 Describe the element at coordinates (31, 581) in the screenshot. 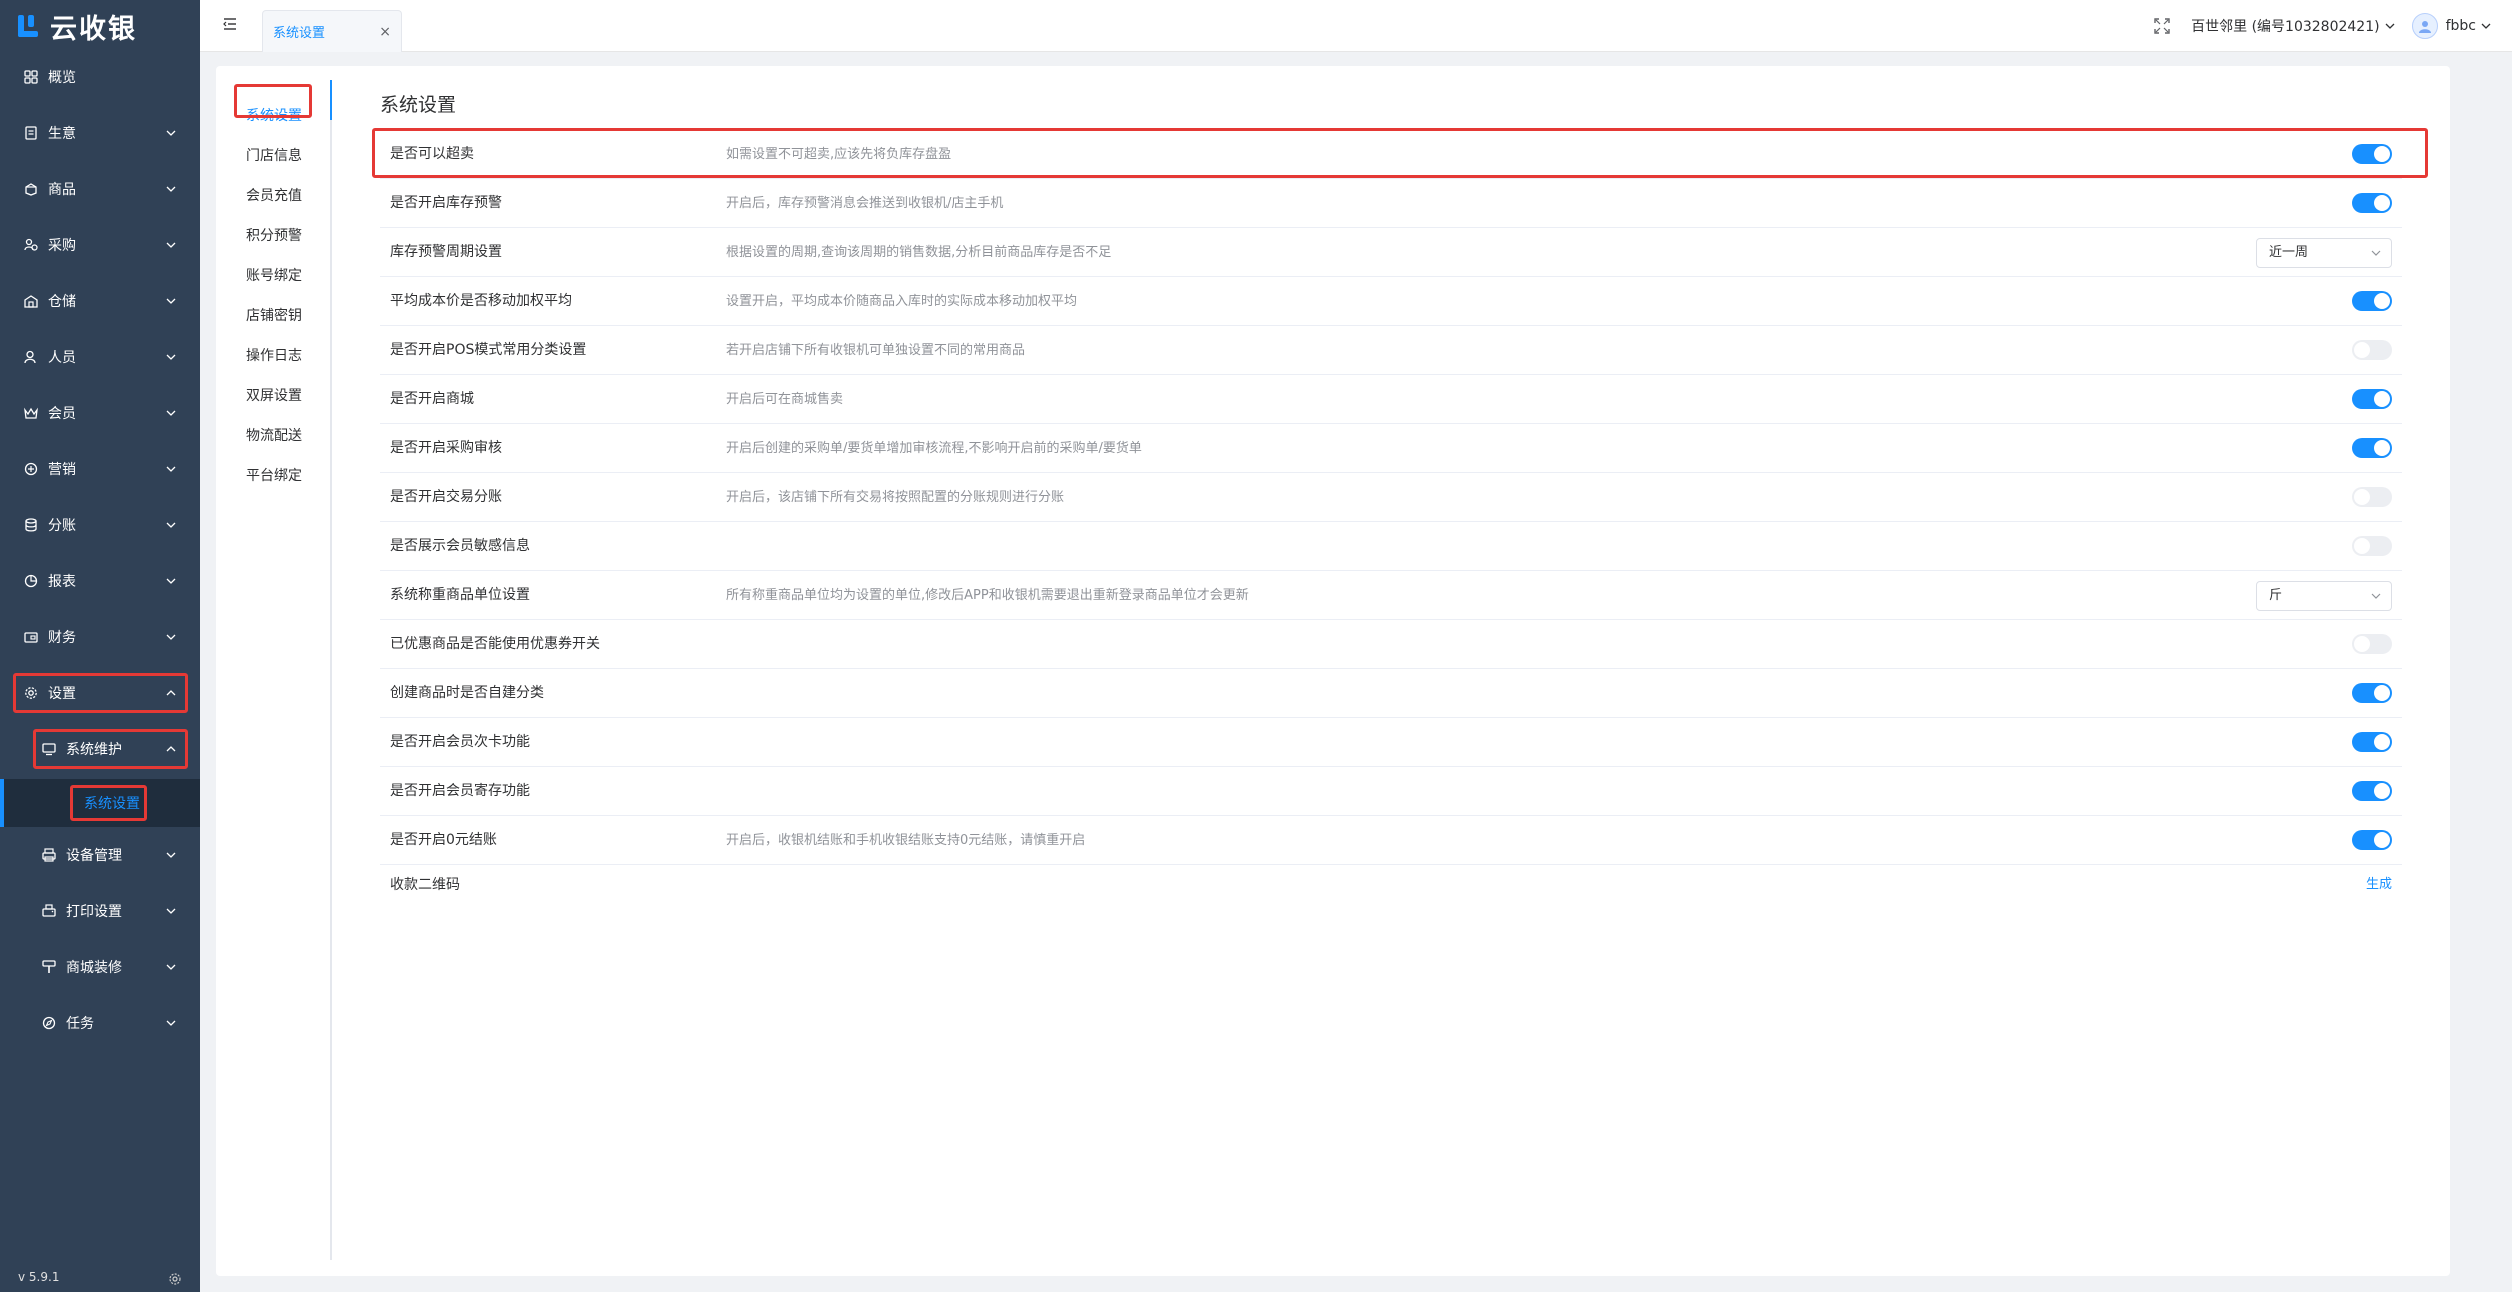

I see `pie-chart-icon` at that location.